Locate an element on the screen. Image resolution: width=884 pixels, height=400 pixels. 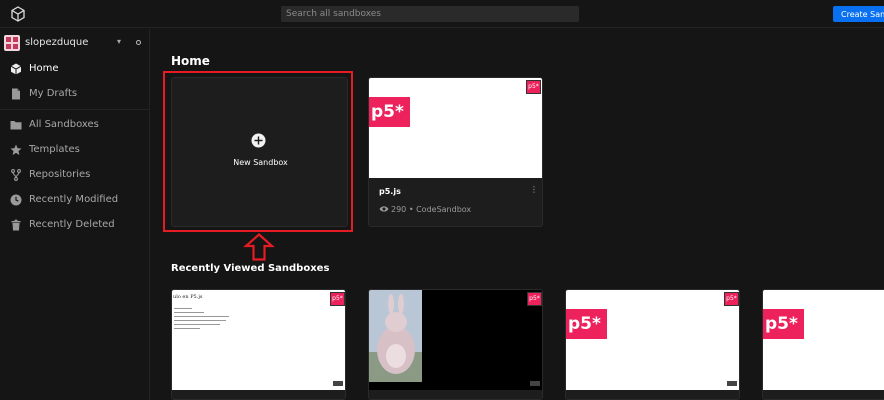
sandbox-card-p5js: p5* p5* p5.js ⋮ 290 • CodeSandbox is located at coordinates (455, 152).